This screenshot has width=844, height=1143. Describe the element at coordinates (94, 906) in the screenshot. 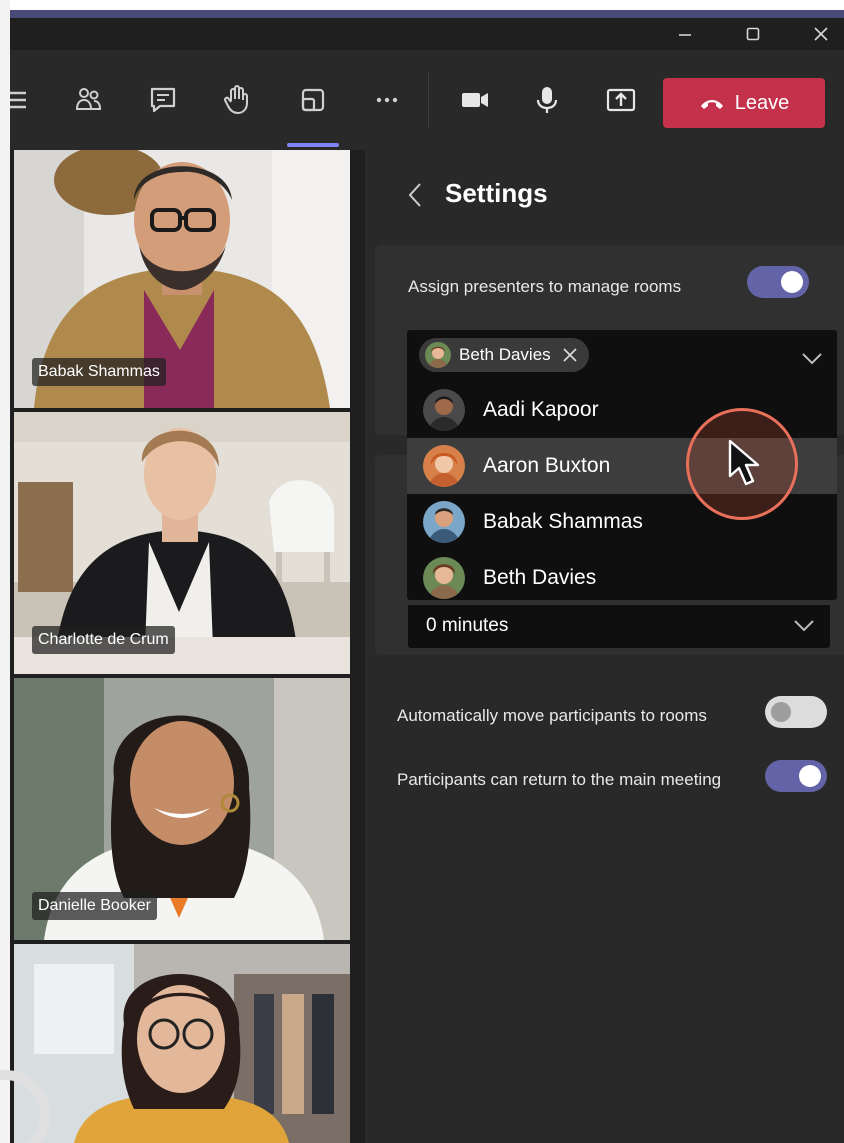

I see `participant-name: Danielle Booker` at that location.